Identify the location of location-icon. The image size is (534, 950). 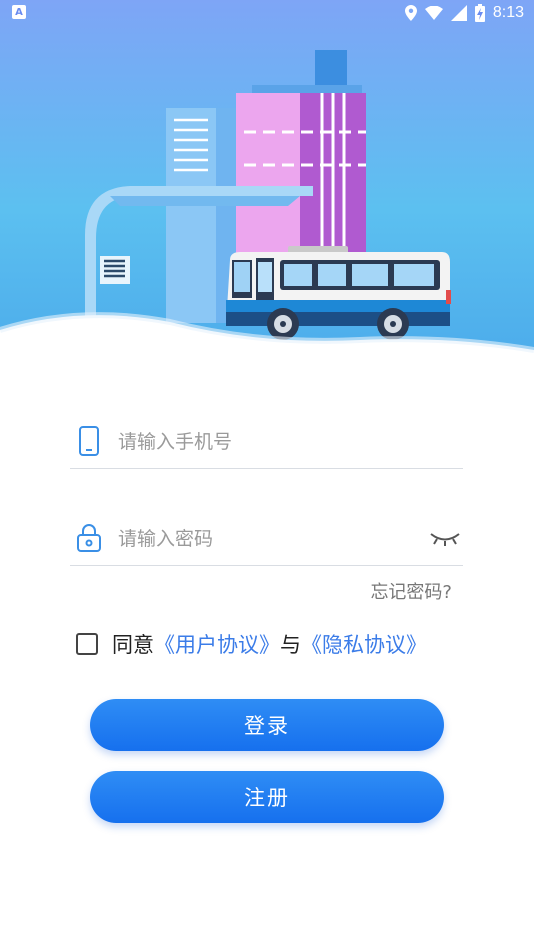
(410, 13).